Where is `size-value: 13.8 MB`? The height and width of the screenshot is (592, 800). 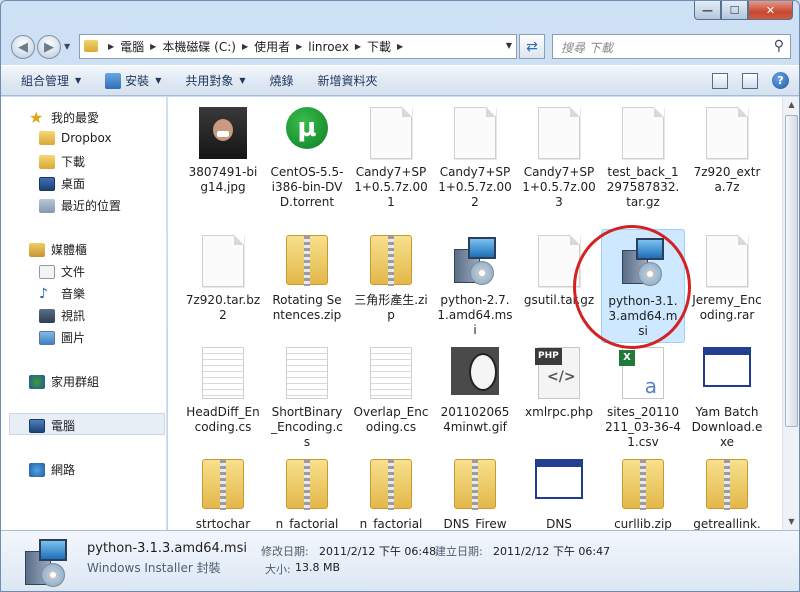 size-value: 13.8 MB is located at coordinates (318, 567).